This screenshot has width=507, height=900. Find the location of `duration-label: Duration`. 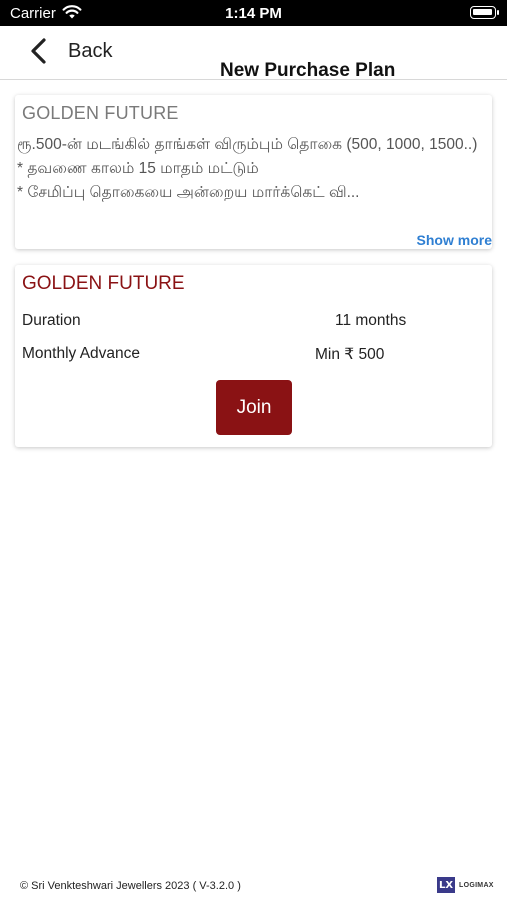

duration-label: Duration is located at coordinates (51, 320).